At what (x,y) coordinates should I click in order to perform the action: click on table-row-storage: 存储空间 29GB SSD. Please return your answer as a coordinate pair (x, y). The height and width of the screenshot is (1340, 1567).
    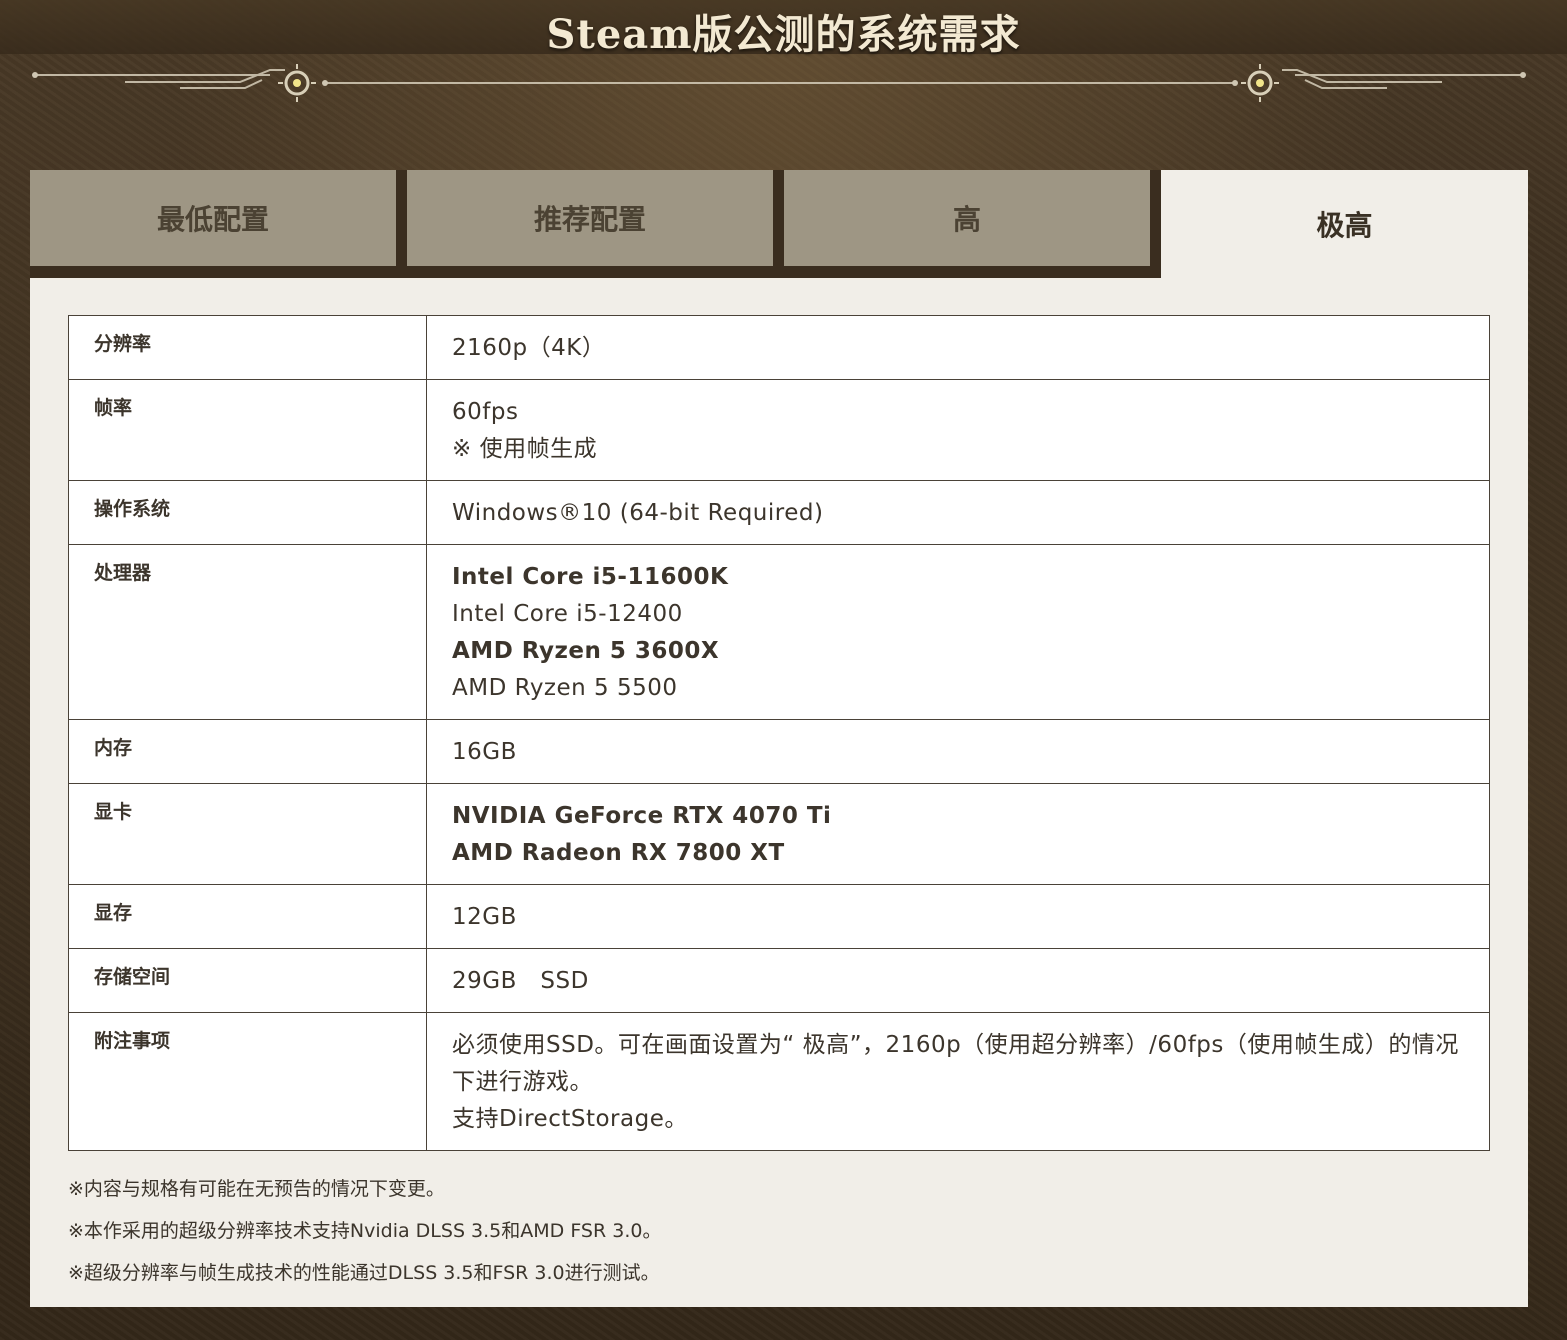
    Looking at the image, I should click on (779, 980).